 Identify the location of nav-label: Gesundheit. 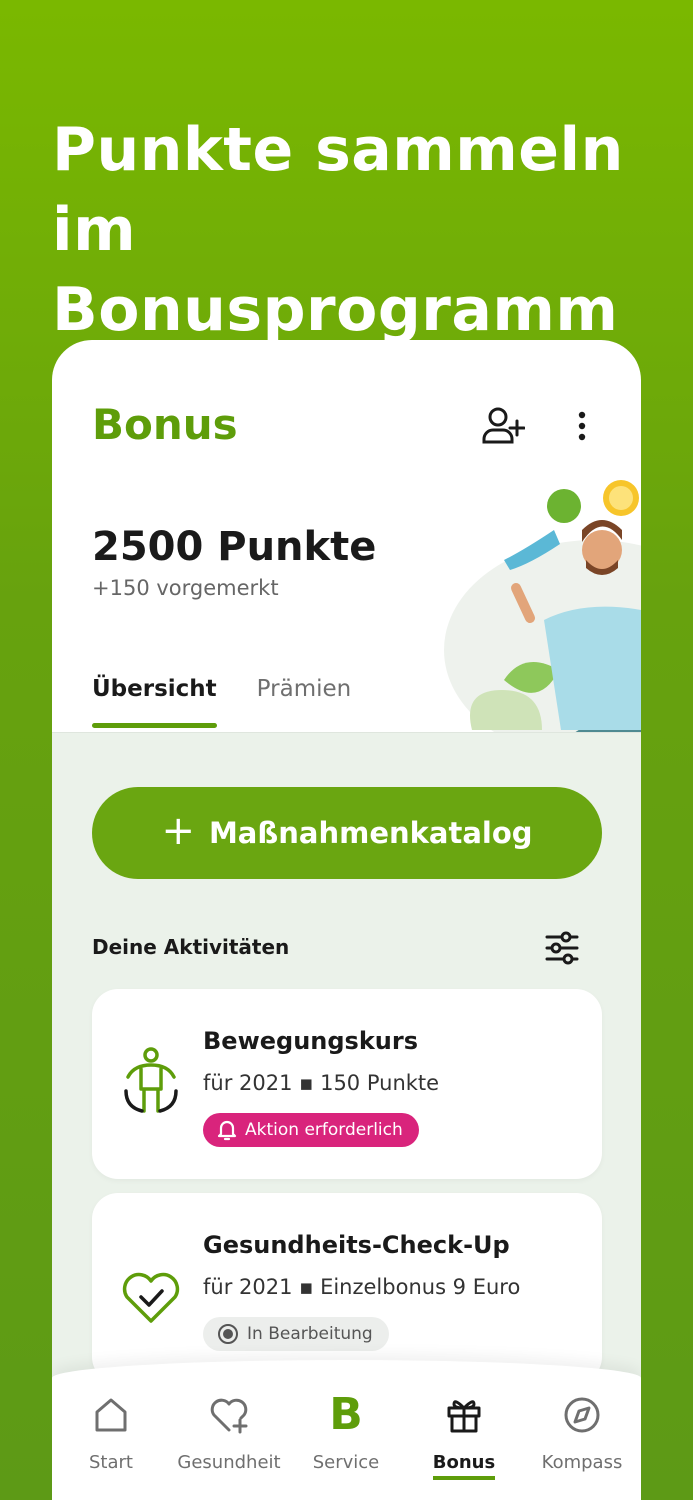
(229, 1462).